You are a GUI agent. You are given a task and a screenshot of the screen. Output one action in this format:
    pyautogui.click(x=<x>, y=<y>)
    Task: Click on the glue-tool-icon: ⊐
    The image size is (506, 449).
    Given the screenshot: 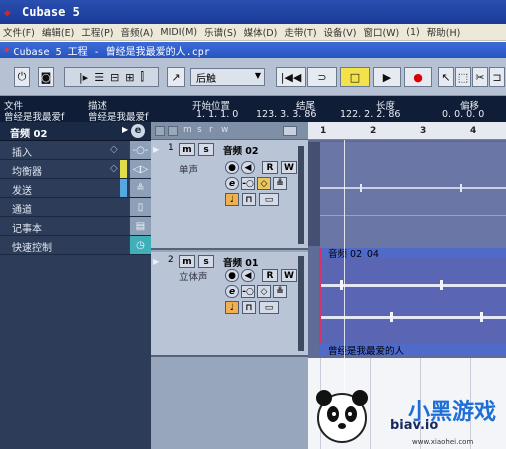 What is the action you would take?
    pyautogui.click(x=497, y=77)
    